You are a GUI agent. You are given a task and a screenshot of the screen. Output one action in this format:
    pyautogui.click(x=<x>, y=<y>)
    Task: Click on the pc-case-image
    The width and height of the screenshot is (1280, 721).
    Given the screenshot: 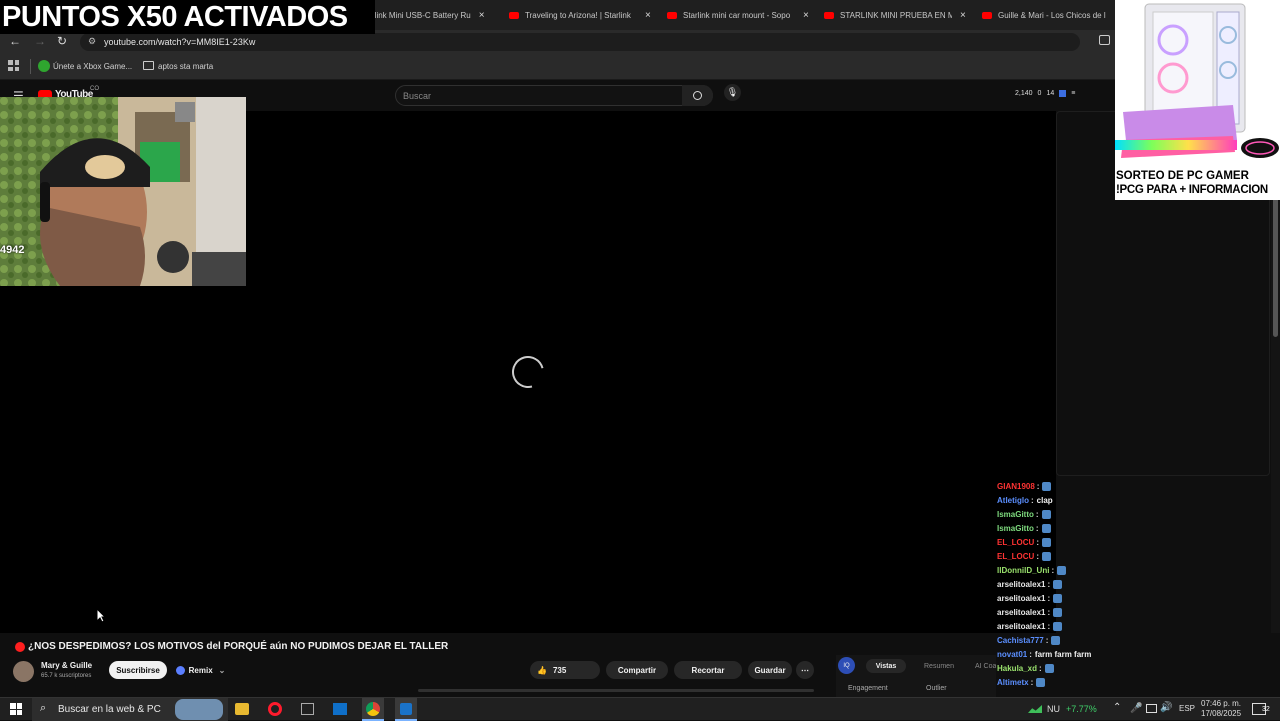 What is the action you would take?
    pyautogui.click(x=1197, y=80)
    